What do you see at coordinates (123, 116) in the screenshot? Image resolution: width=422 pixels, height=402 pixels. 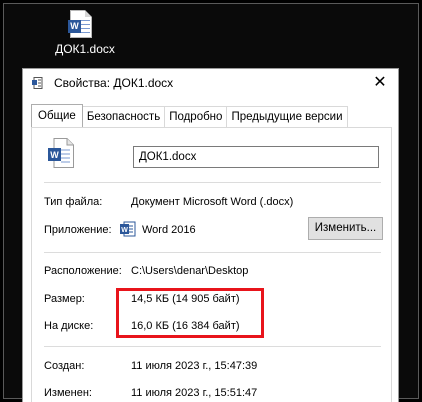 I see `tab-security: Безопасность` at bounding box center [123, 116].